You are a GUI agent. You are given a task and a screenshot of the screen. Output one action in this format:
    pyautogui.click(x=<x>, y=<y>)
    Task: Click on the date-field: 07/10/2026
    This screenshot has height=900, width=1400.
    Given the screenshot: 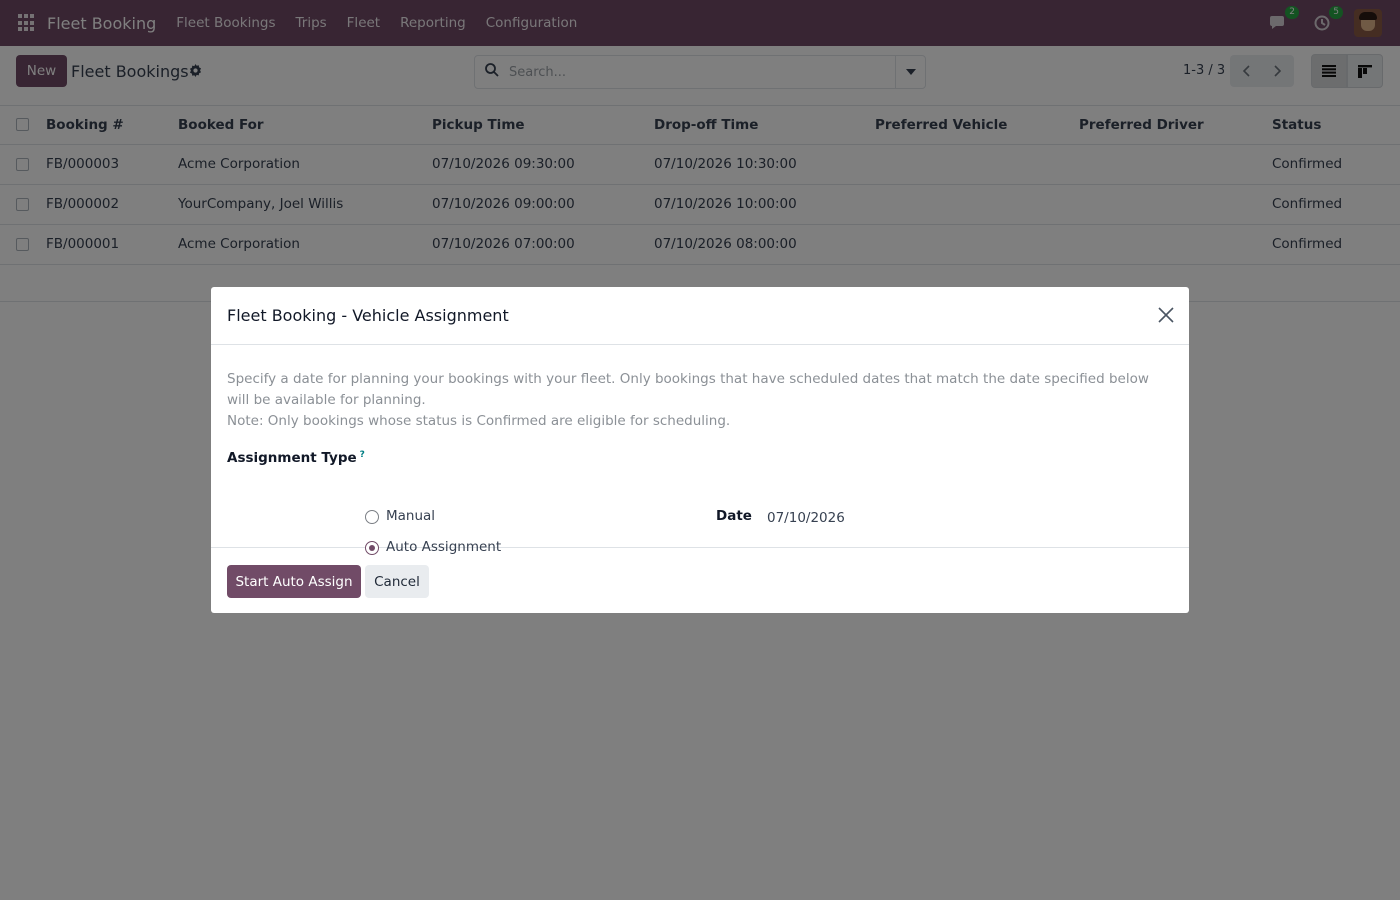 What is the action you would take?
    pyautogui.click(x=806, y=518)
    